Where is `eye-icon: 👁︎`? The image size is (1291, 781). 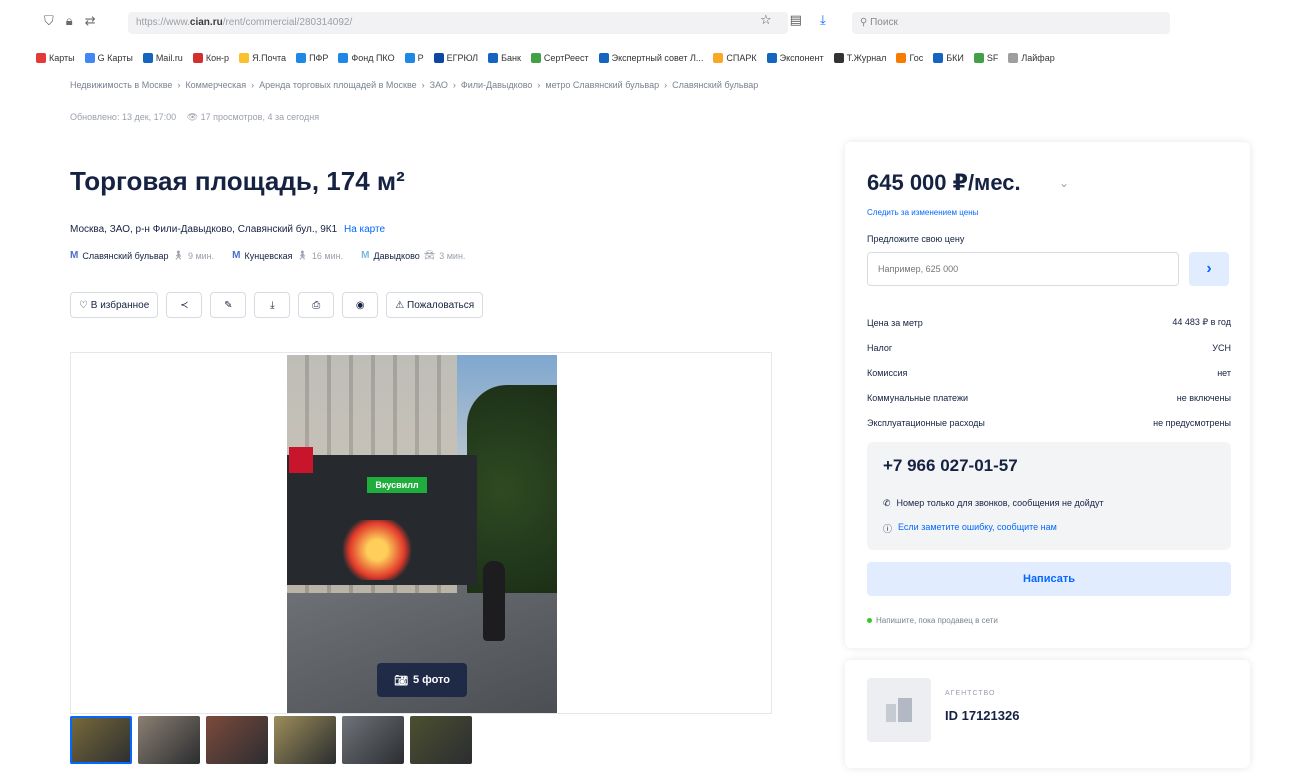 eye-icon: 👁︎ is located at coordinates (192, 117).